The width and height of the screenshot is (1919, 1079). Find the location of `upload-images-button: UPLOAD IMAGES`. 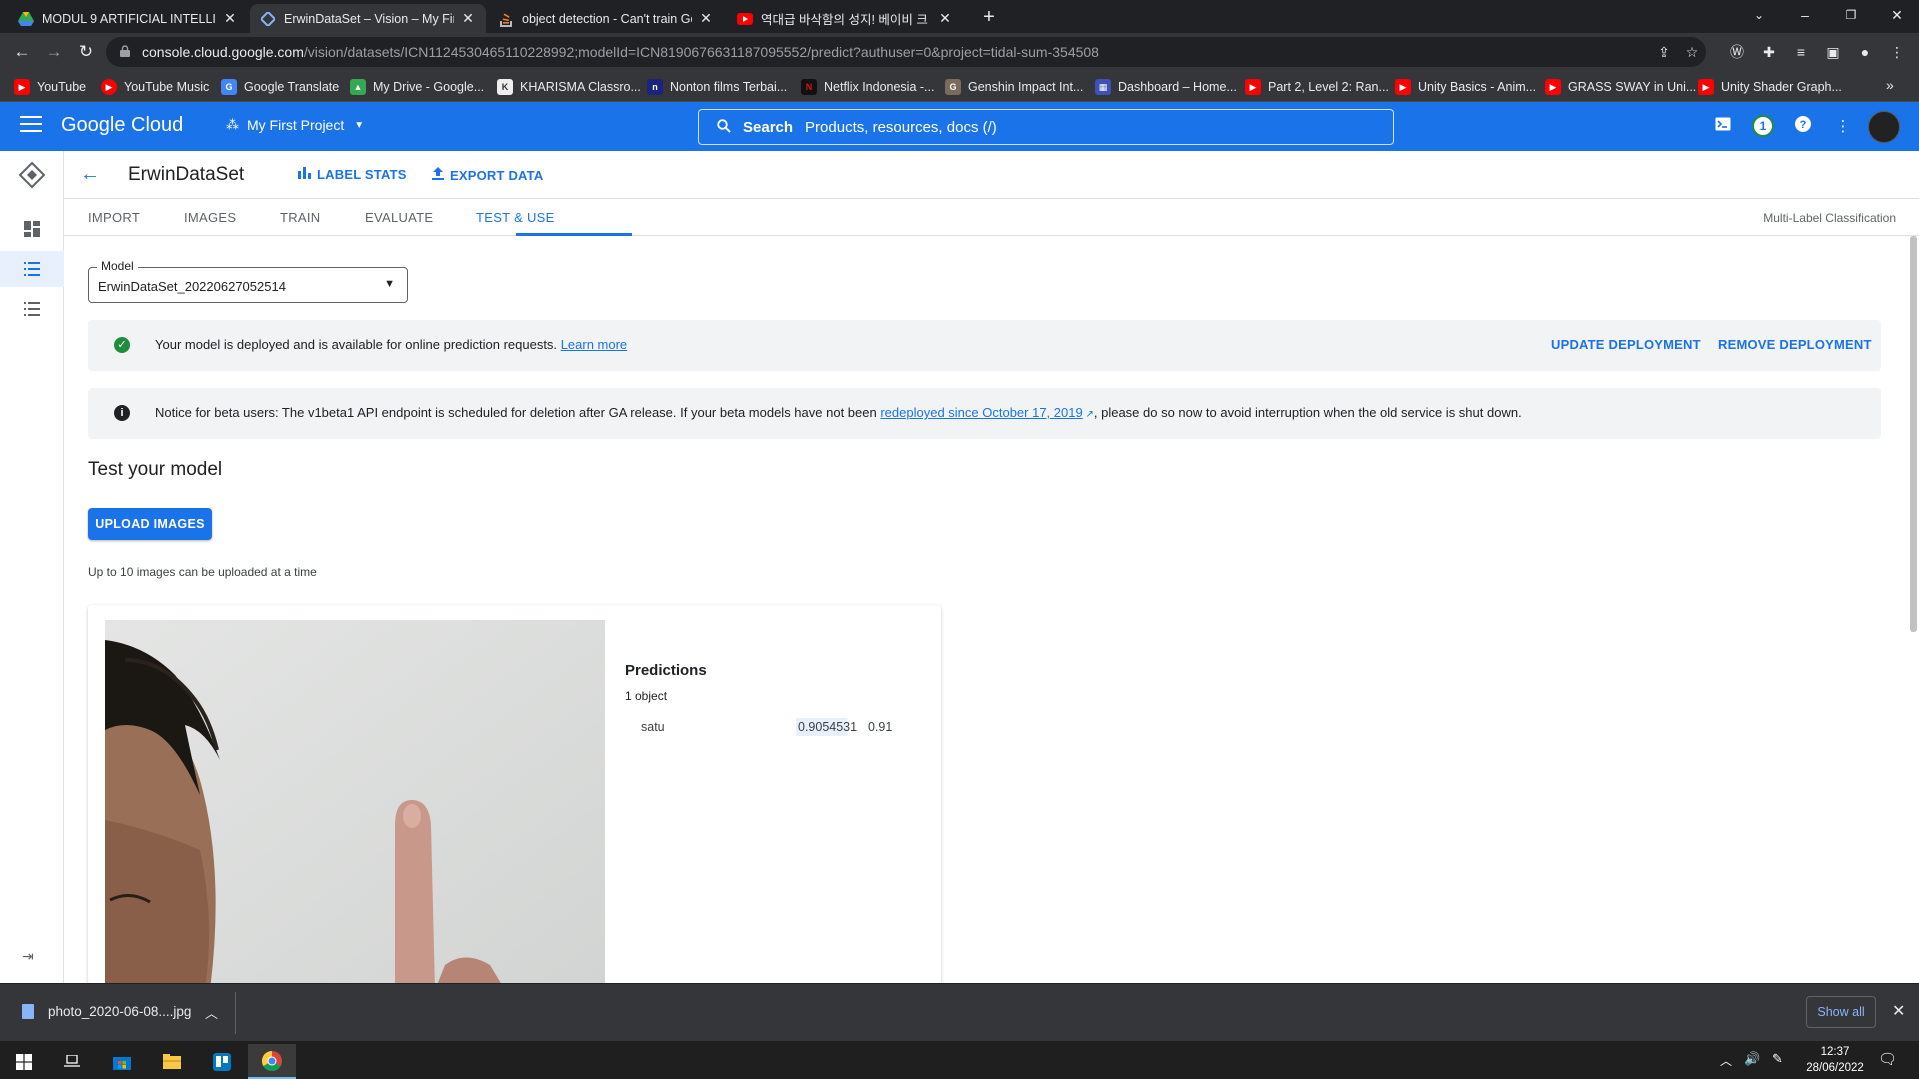

upload-images-button: UPLOAD IMAGES is located at coordinates (150, 524).